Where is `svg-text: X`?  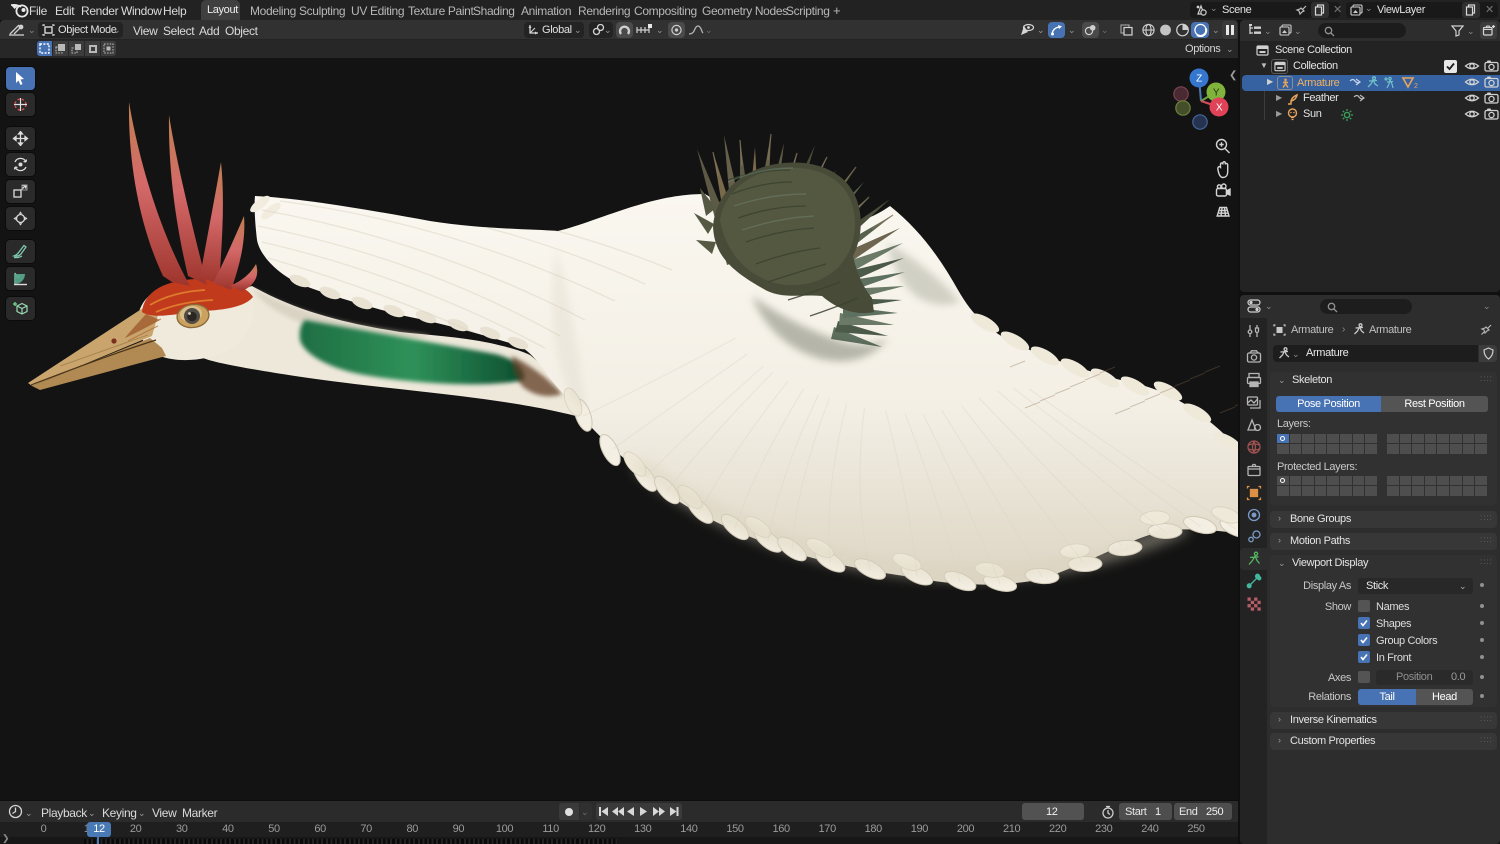
svg-text: X is located at coordinates (1219, 108).